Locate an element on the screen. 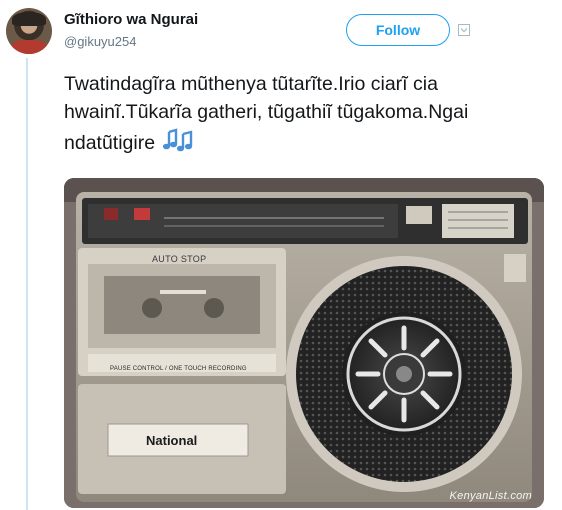 Image resolution: width=562 pixels, height=510 pixels. user-display-name: Gĩthioro wa Ngurai is located at coordinates (131, 19).